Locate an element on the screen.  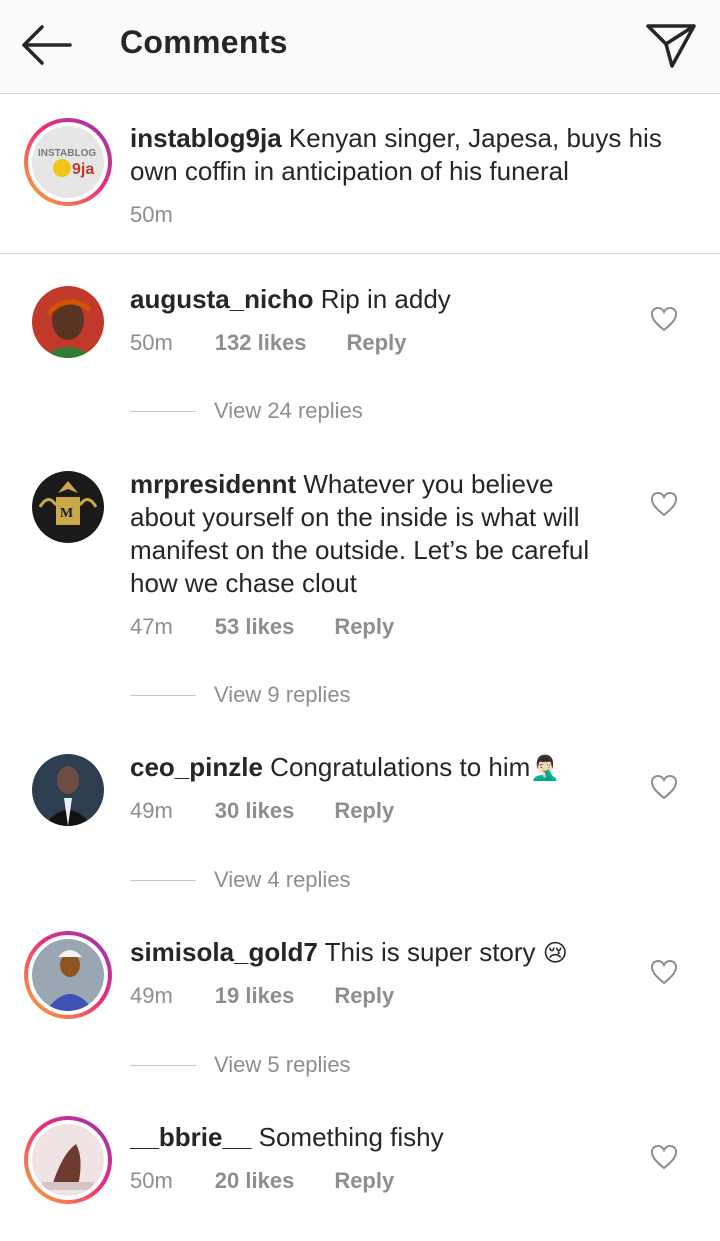
view-replies-button: View 4 replies is located at coordinates (240, 880).